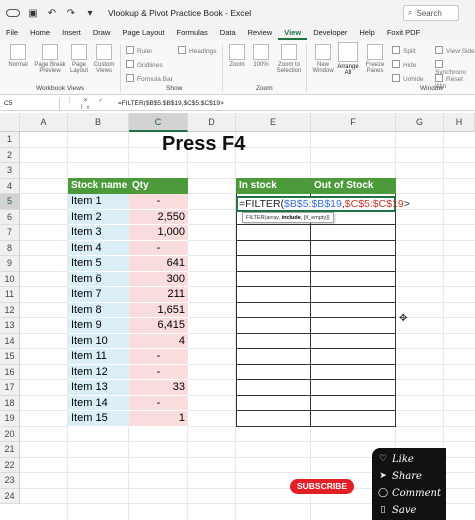 The width and height of the screenshot is (475, 520). What do you see at coordinates (353, 186) in the screenshot?
I see `header-out-of-stock: Out of Stock` at bounding box center [353, 186].